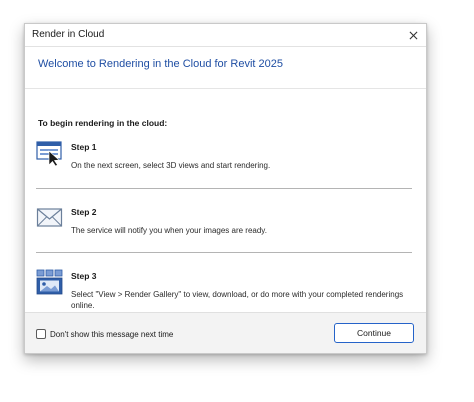 Image resolution: width=474 pixels, height=402 pixels. What do you see at coordinates (49, 153) in the screenshot?
I see `select-views-icon` at bounding box center [49, 153].